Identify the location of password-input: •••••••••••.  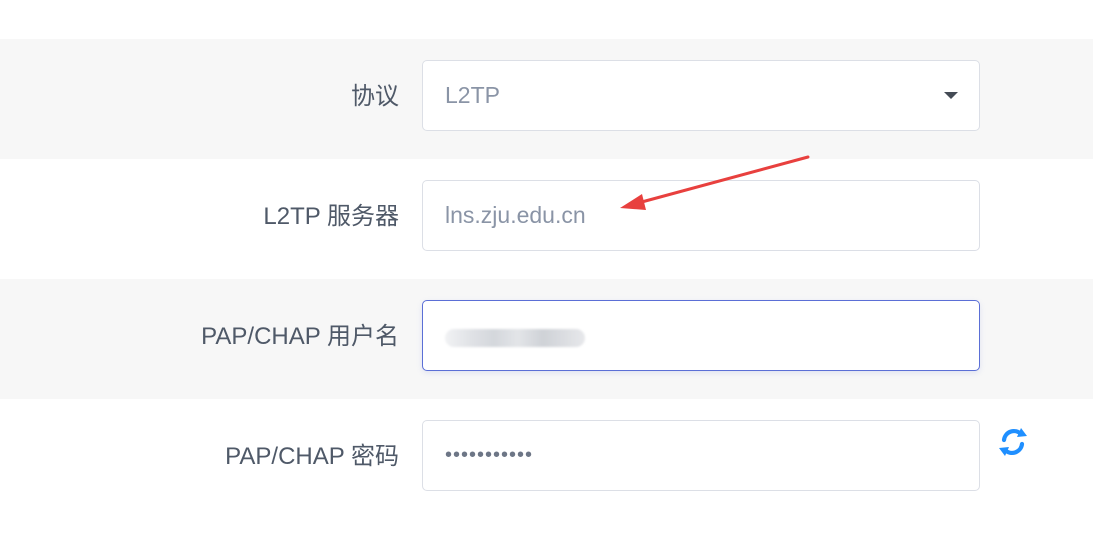
(701, 455).